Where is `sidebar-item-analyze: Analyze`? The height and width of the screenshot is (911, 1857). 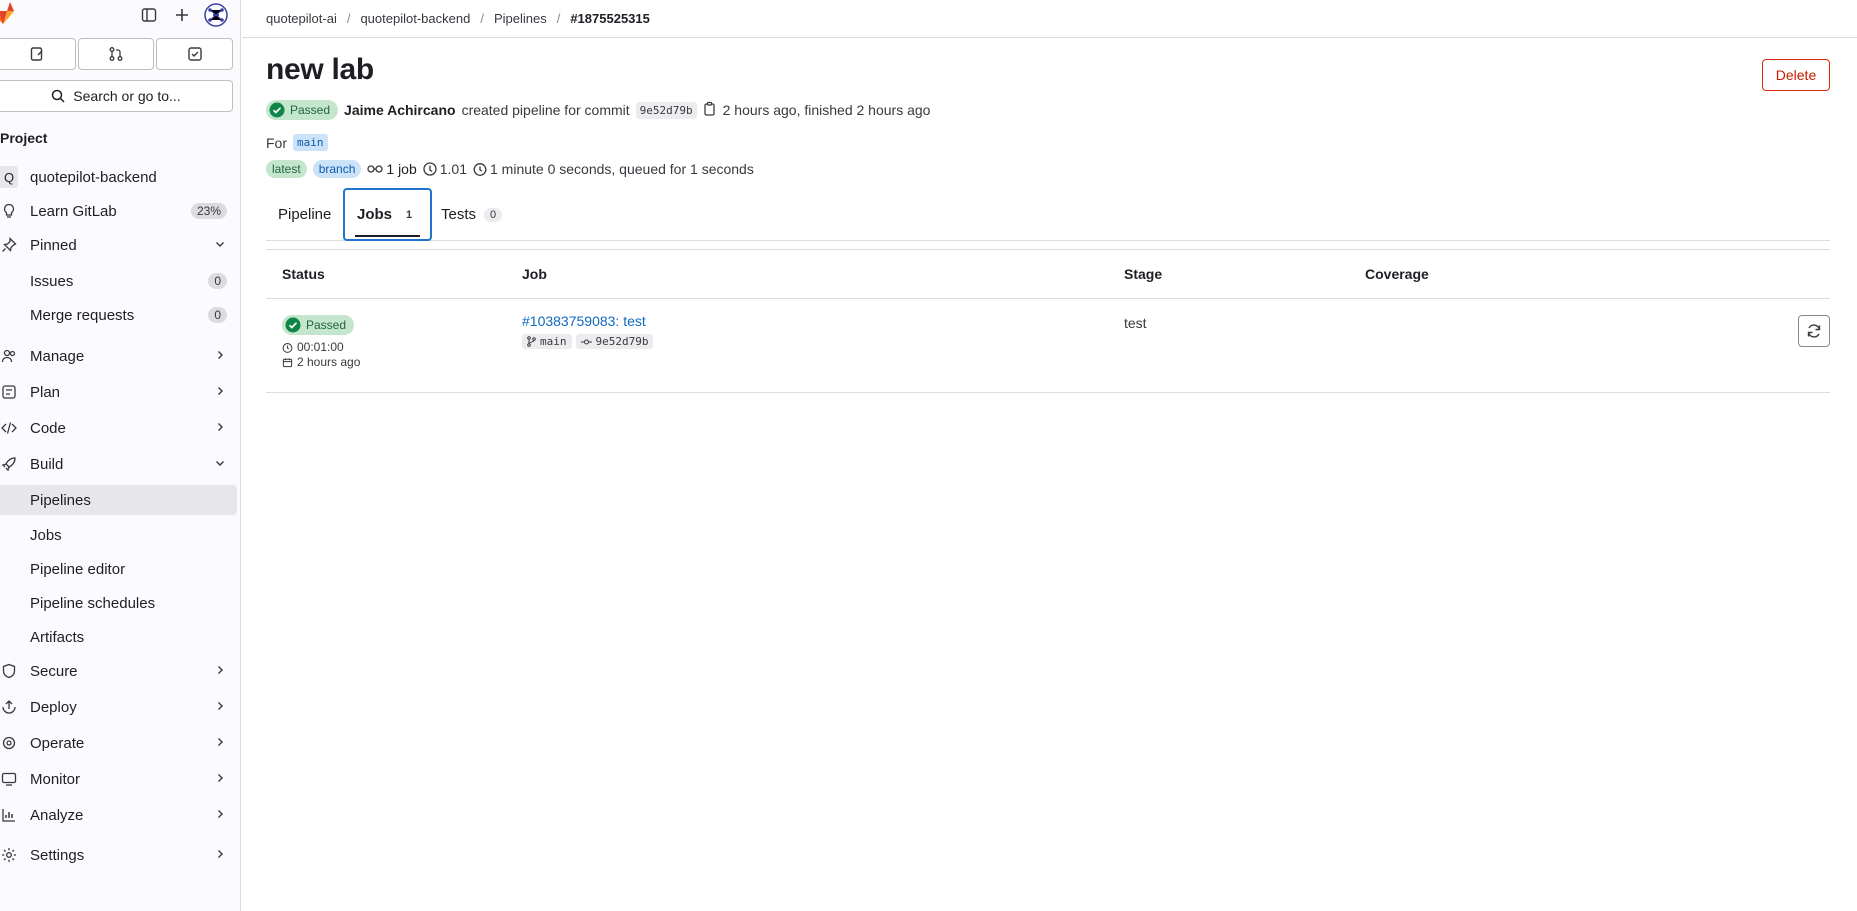
sidebar-item-analyze: Analyze is located at coordinates (118, 815).